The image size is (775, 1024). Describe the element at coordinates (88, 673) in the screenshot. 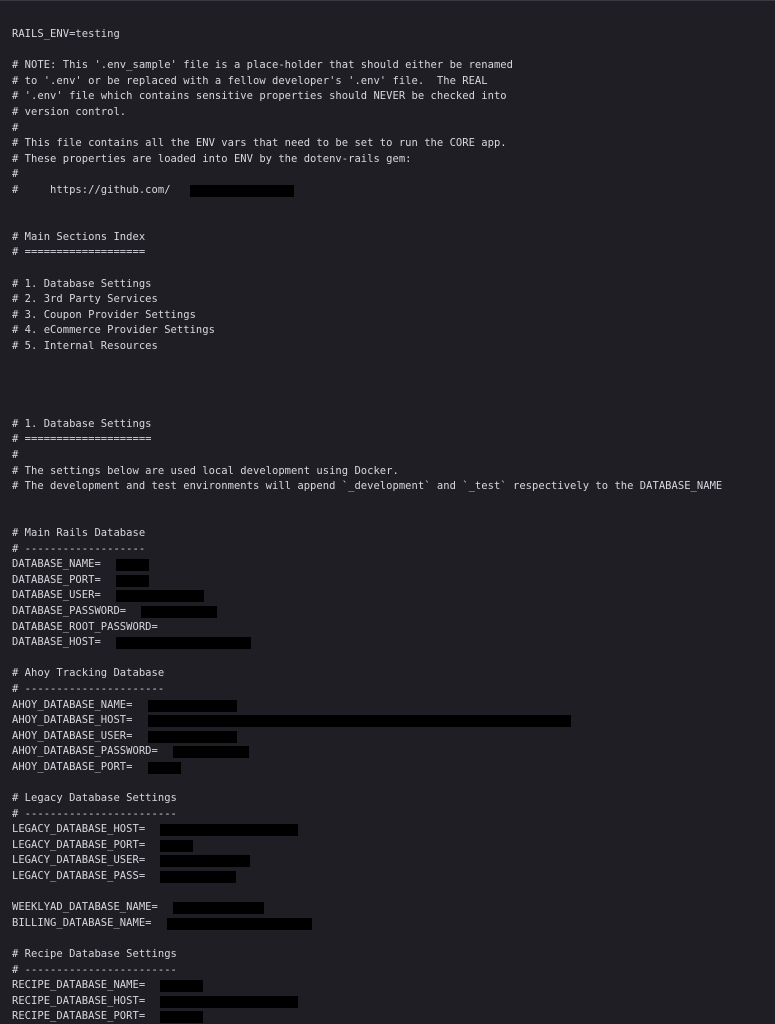

I see `code-line: # Ahoy Tracking Database` at that location.